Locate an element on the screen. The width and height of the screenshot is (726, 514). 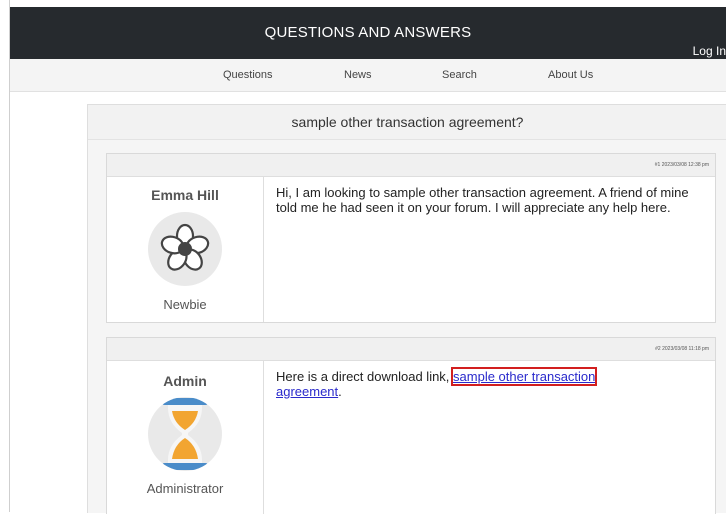
nav-search: Search is located at coordinates (459, 75).